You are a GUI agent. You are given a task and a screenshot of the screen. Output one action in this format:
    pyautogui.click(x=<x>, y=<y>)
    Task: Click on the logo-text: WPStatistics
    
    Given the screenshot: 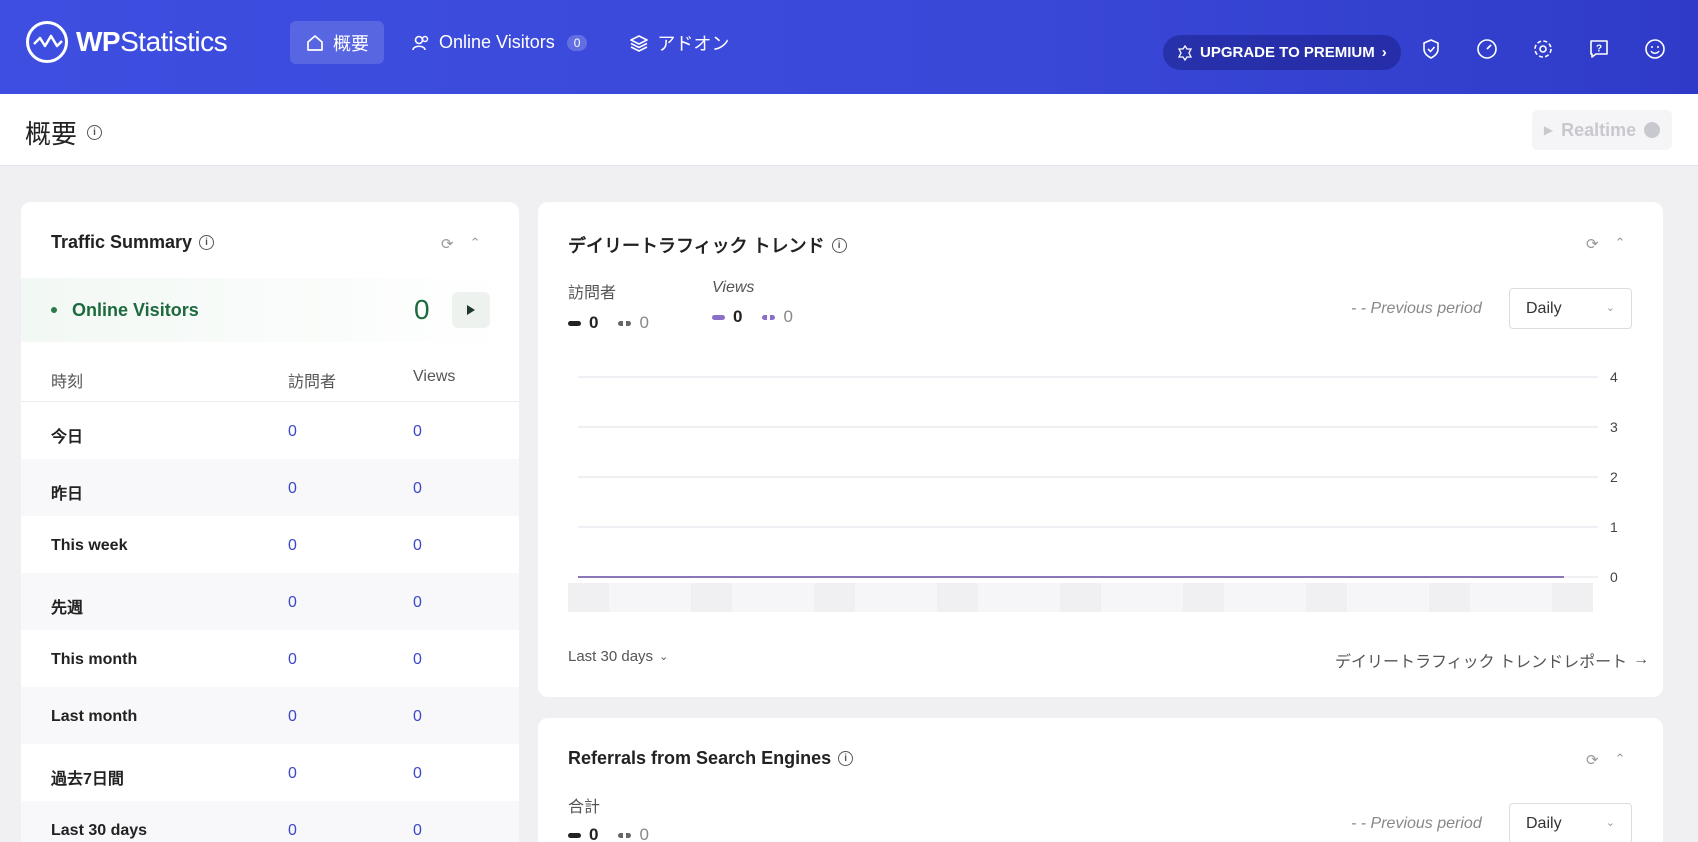 What is the action you would take?
    pyautogui.click(x=152, y=41)
    